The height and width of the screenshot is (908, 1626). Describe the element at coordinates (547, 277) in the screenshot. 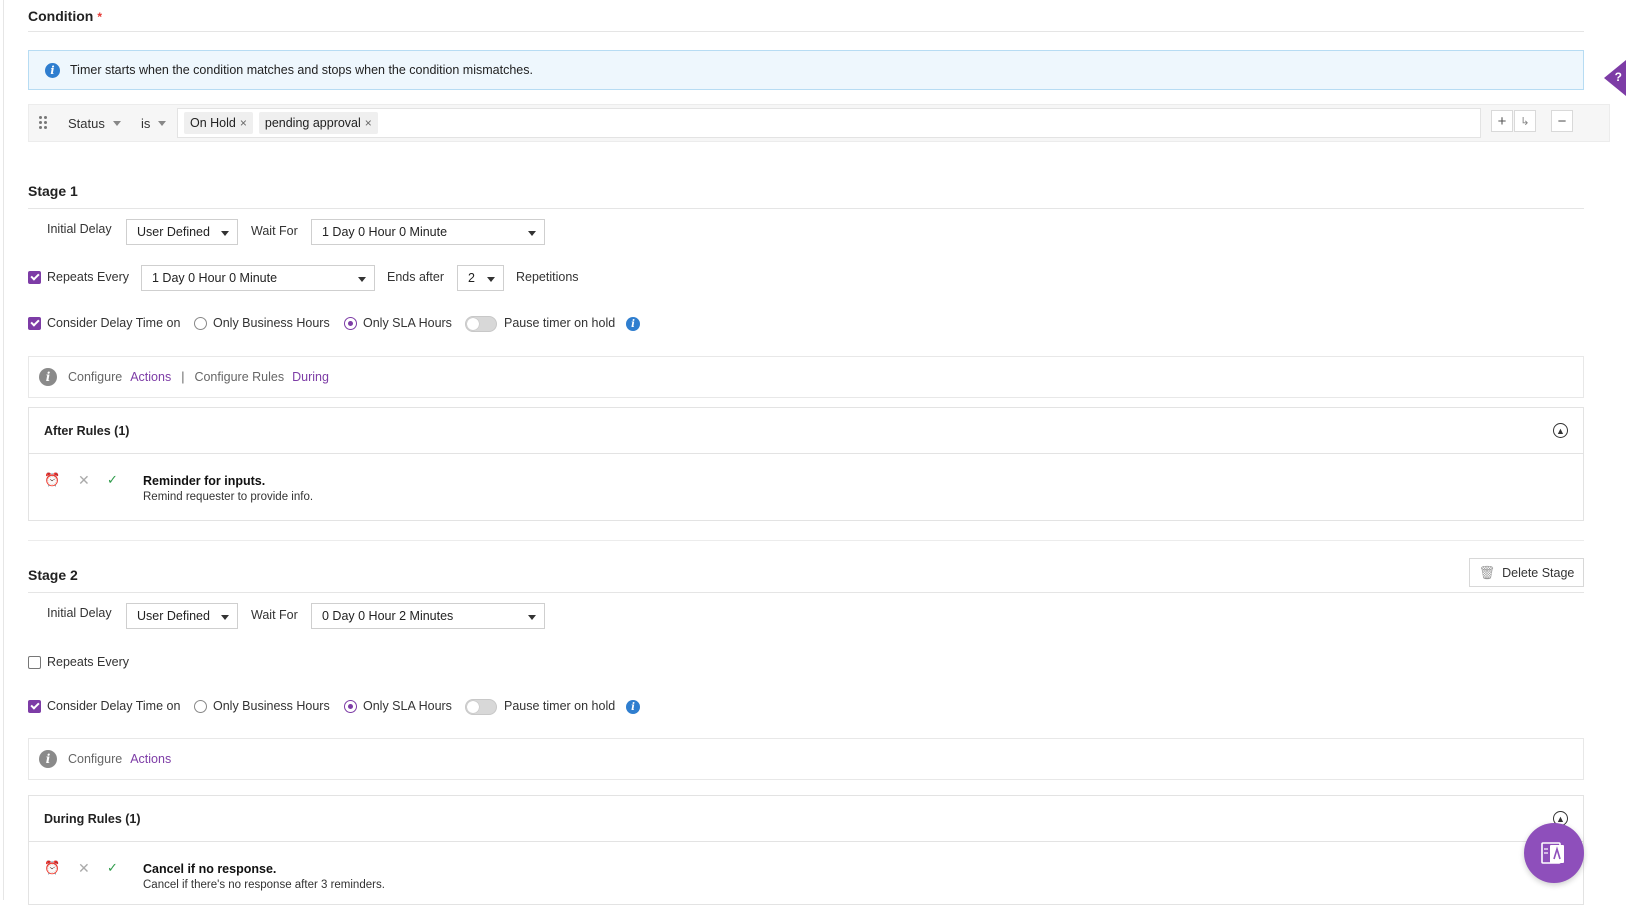

I see `repetitions-label: Repetitions` at that location.